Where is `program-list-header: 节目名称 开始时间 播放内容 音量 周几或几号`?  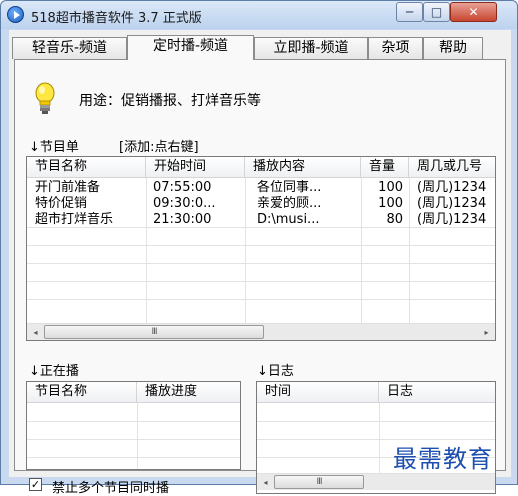 program-list-header: 节目名称 开始时间 播放内容 音量 周几或几号 is located at coordinates (261, 167).